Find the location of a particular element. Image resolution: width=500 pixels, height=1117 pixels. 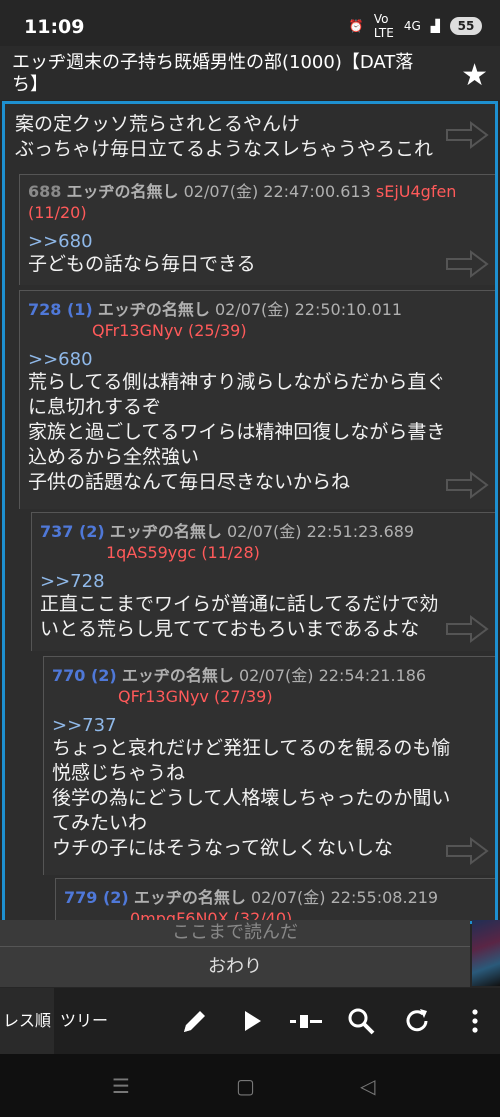

post-date: 02/07(金) 22:47:00.613 is located at coordinates (277, 191).